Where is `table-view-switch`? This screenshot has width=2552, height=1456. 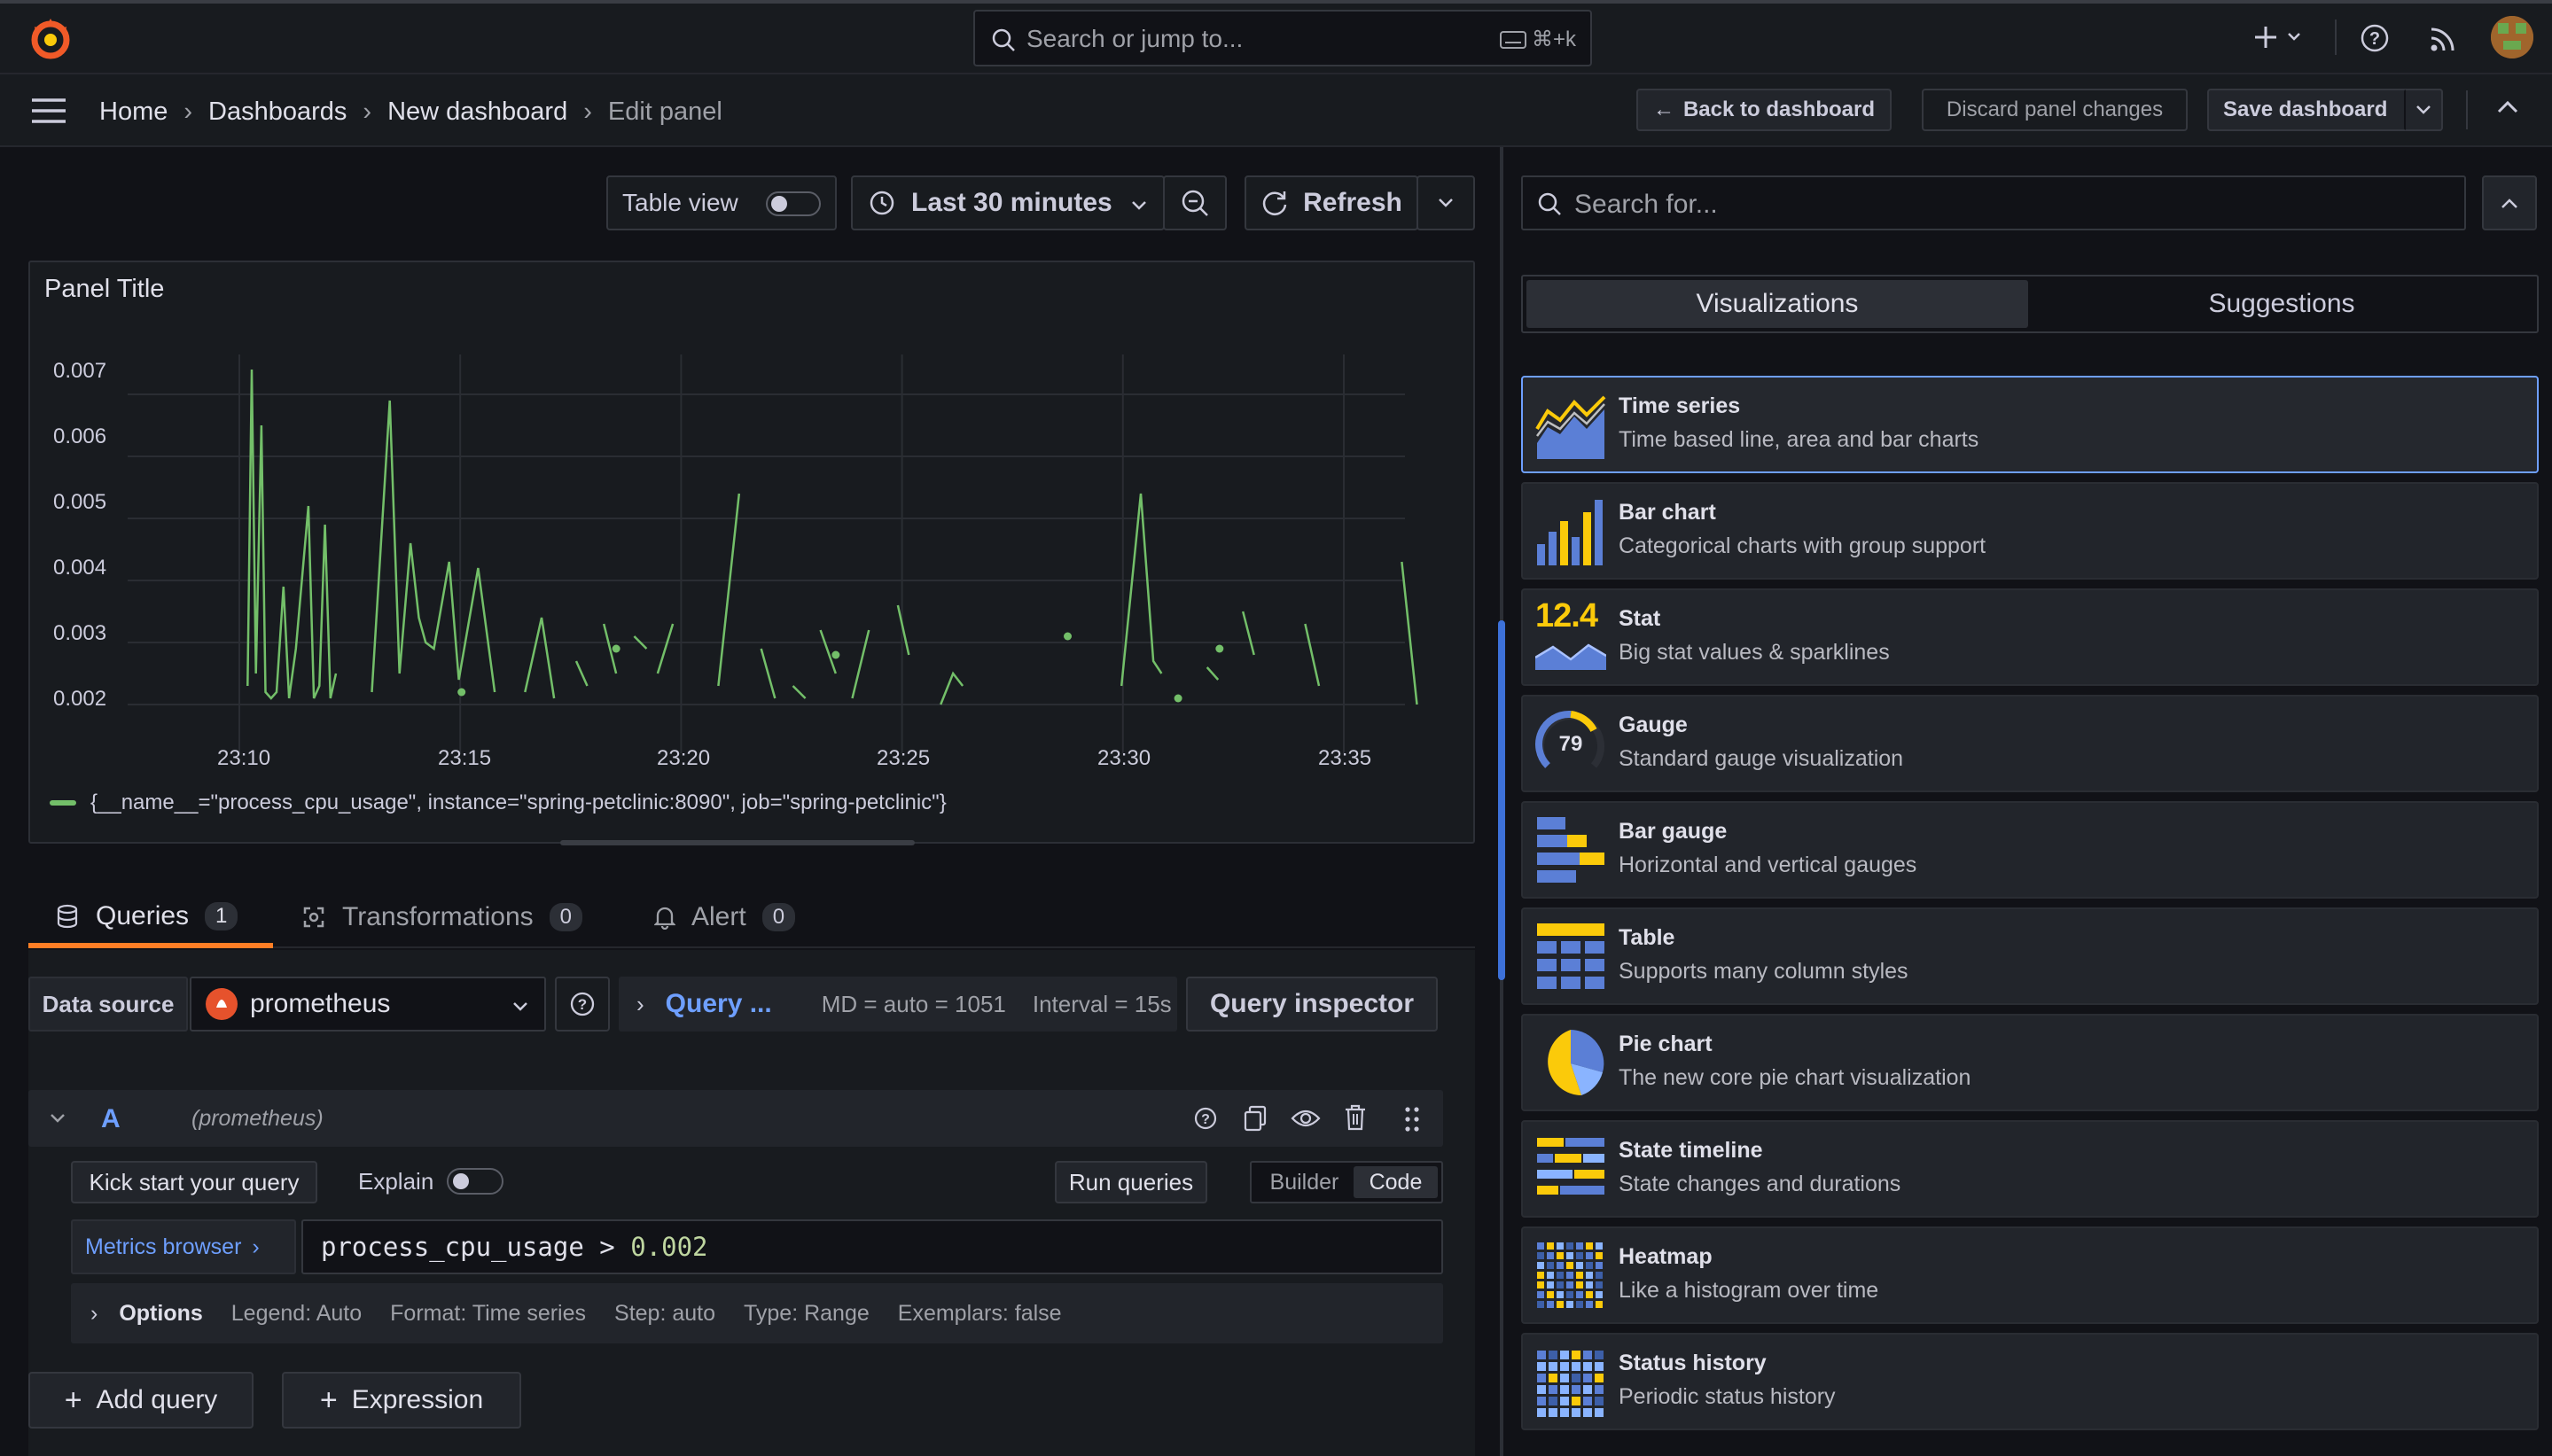
table-view-switch is located at coordinates (793, 203).